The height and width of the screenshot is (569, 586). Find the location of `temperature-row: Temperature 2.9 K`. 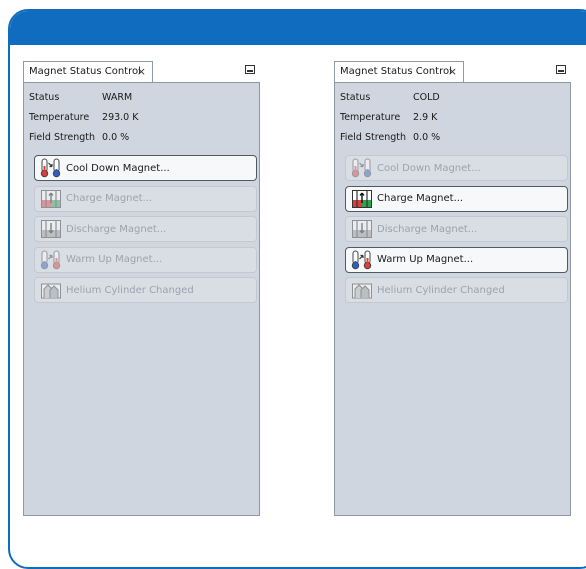

temperature-row: Temperature 2.9 K is located at coordinates (388, 117).